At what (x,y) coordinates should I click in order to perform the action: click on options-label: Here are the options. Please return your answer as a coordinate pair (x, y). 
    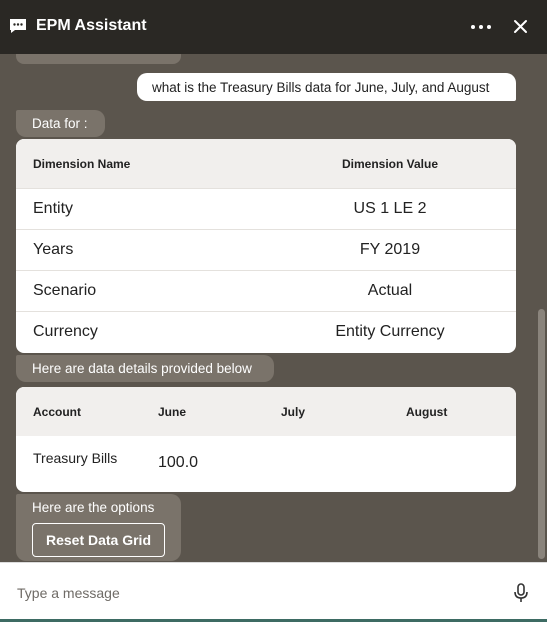
    Looking at the image, I should click on (93, 507).